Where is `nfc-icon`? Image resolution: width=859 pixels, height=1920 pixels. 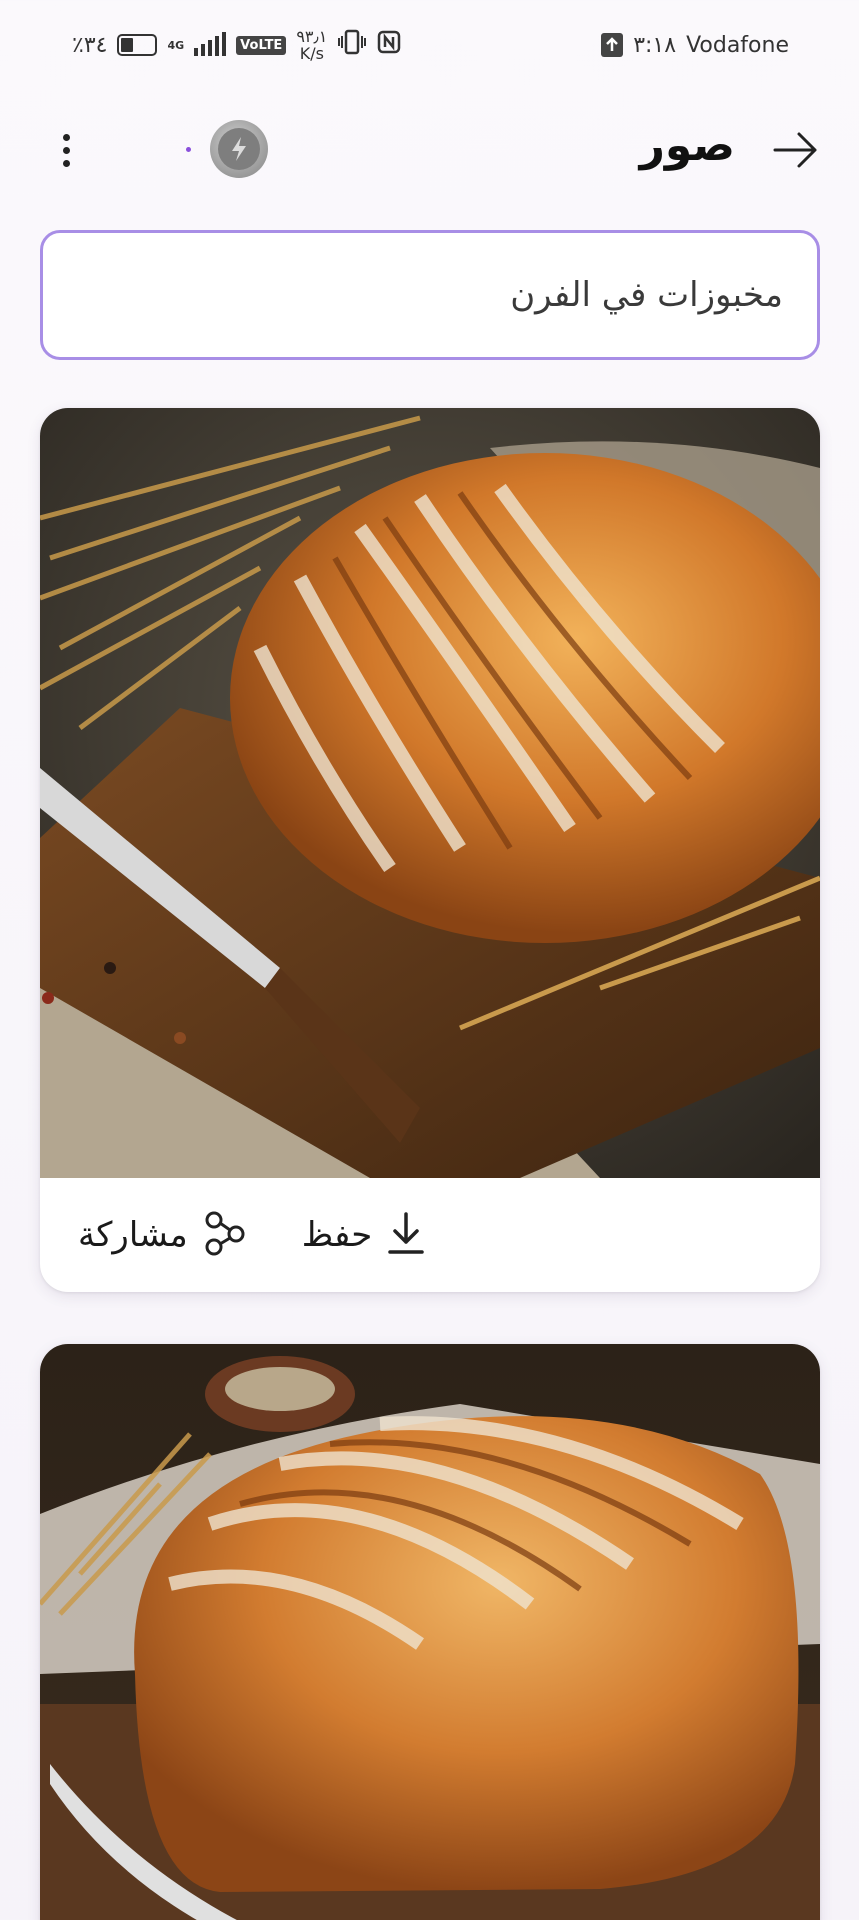
nfc-icon is located at coordinates (389, 45).